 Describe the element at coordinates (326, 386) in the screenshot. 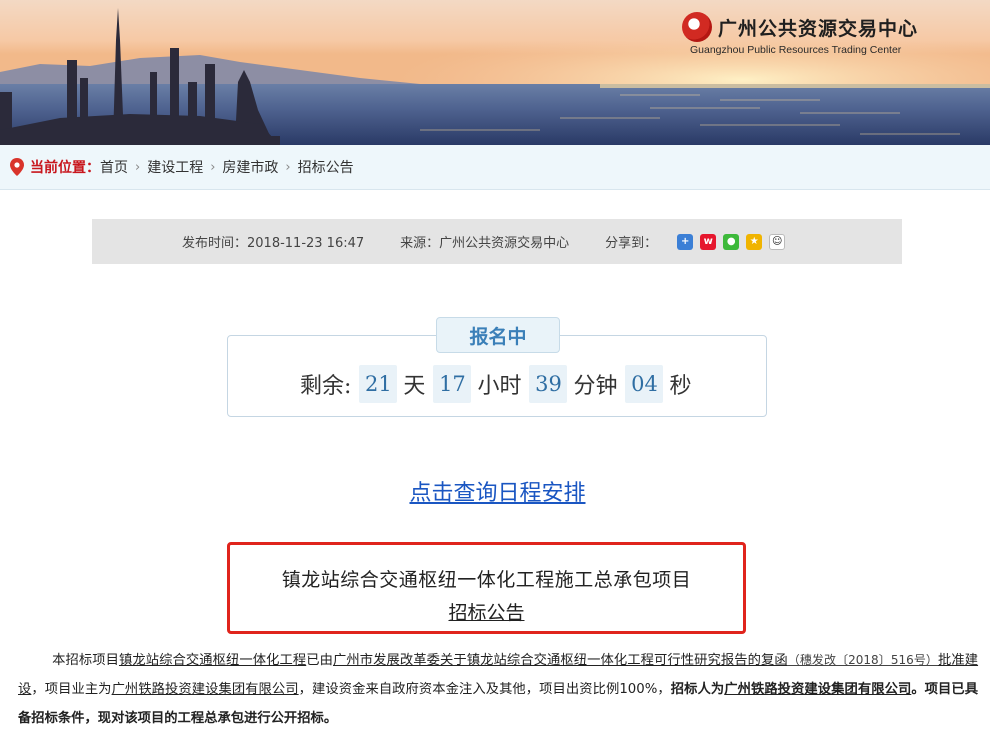

I see `countdown-prefix: 剩余:` at that location.